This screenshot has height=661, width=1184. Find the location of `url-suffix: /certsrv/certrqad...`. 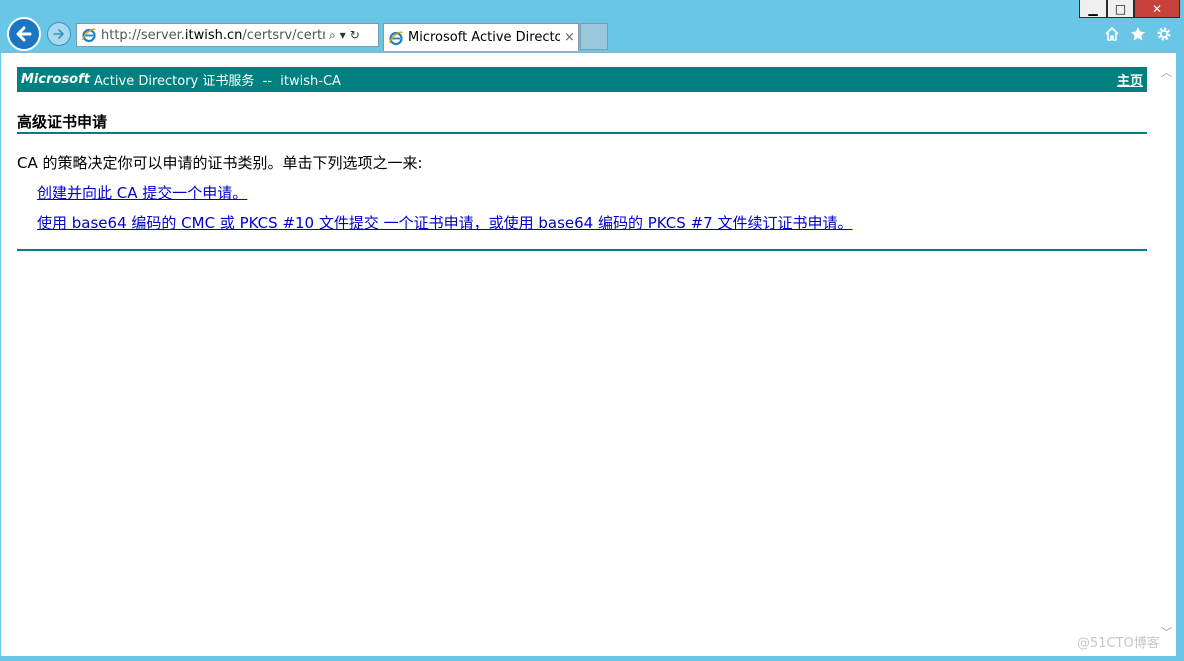

url-suffix: /certsrv/certrqad... is located at coordinates (283, 35).